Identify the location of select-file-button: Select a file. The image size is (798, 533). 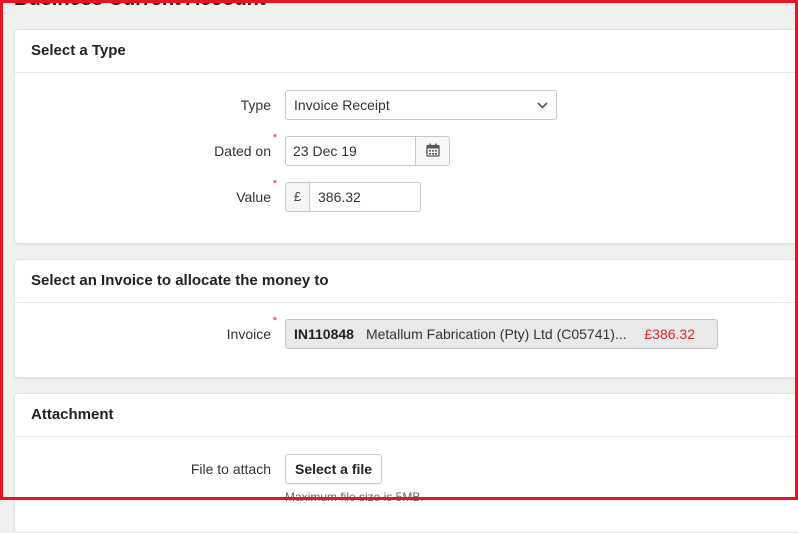
(334, 469).